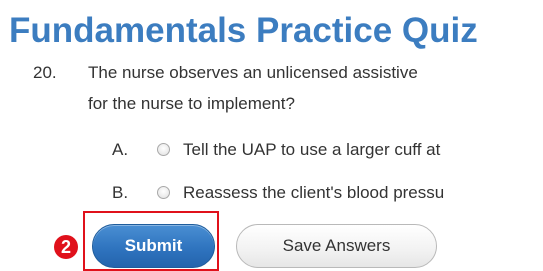 This screenshot has width=543, height=271. Describe the element at coordinates (336, 246) in the screenshot. I see `save-answers-button: Save Answers` at that location.